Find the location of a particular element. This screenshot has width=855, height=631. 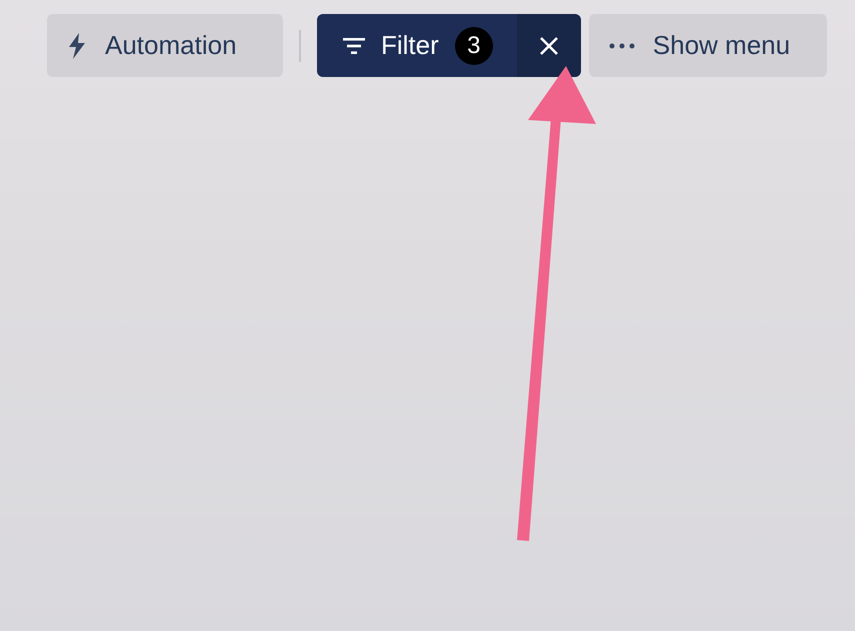

show-menu-button: Show menu is located at coordinates (707, 45).